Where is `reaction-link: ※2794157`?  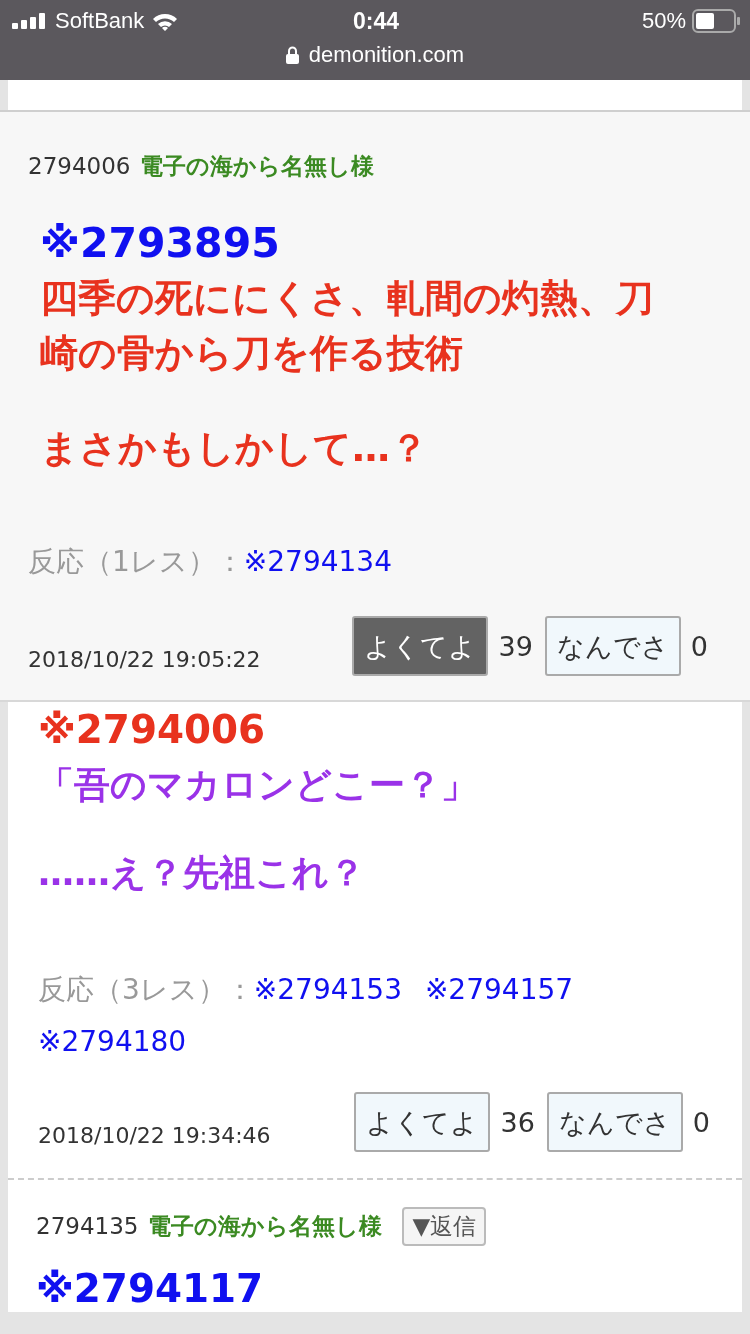
reaction-link: ※2794157 is located at coordinates (499, 989).